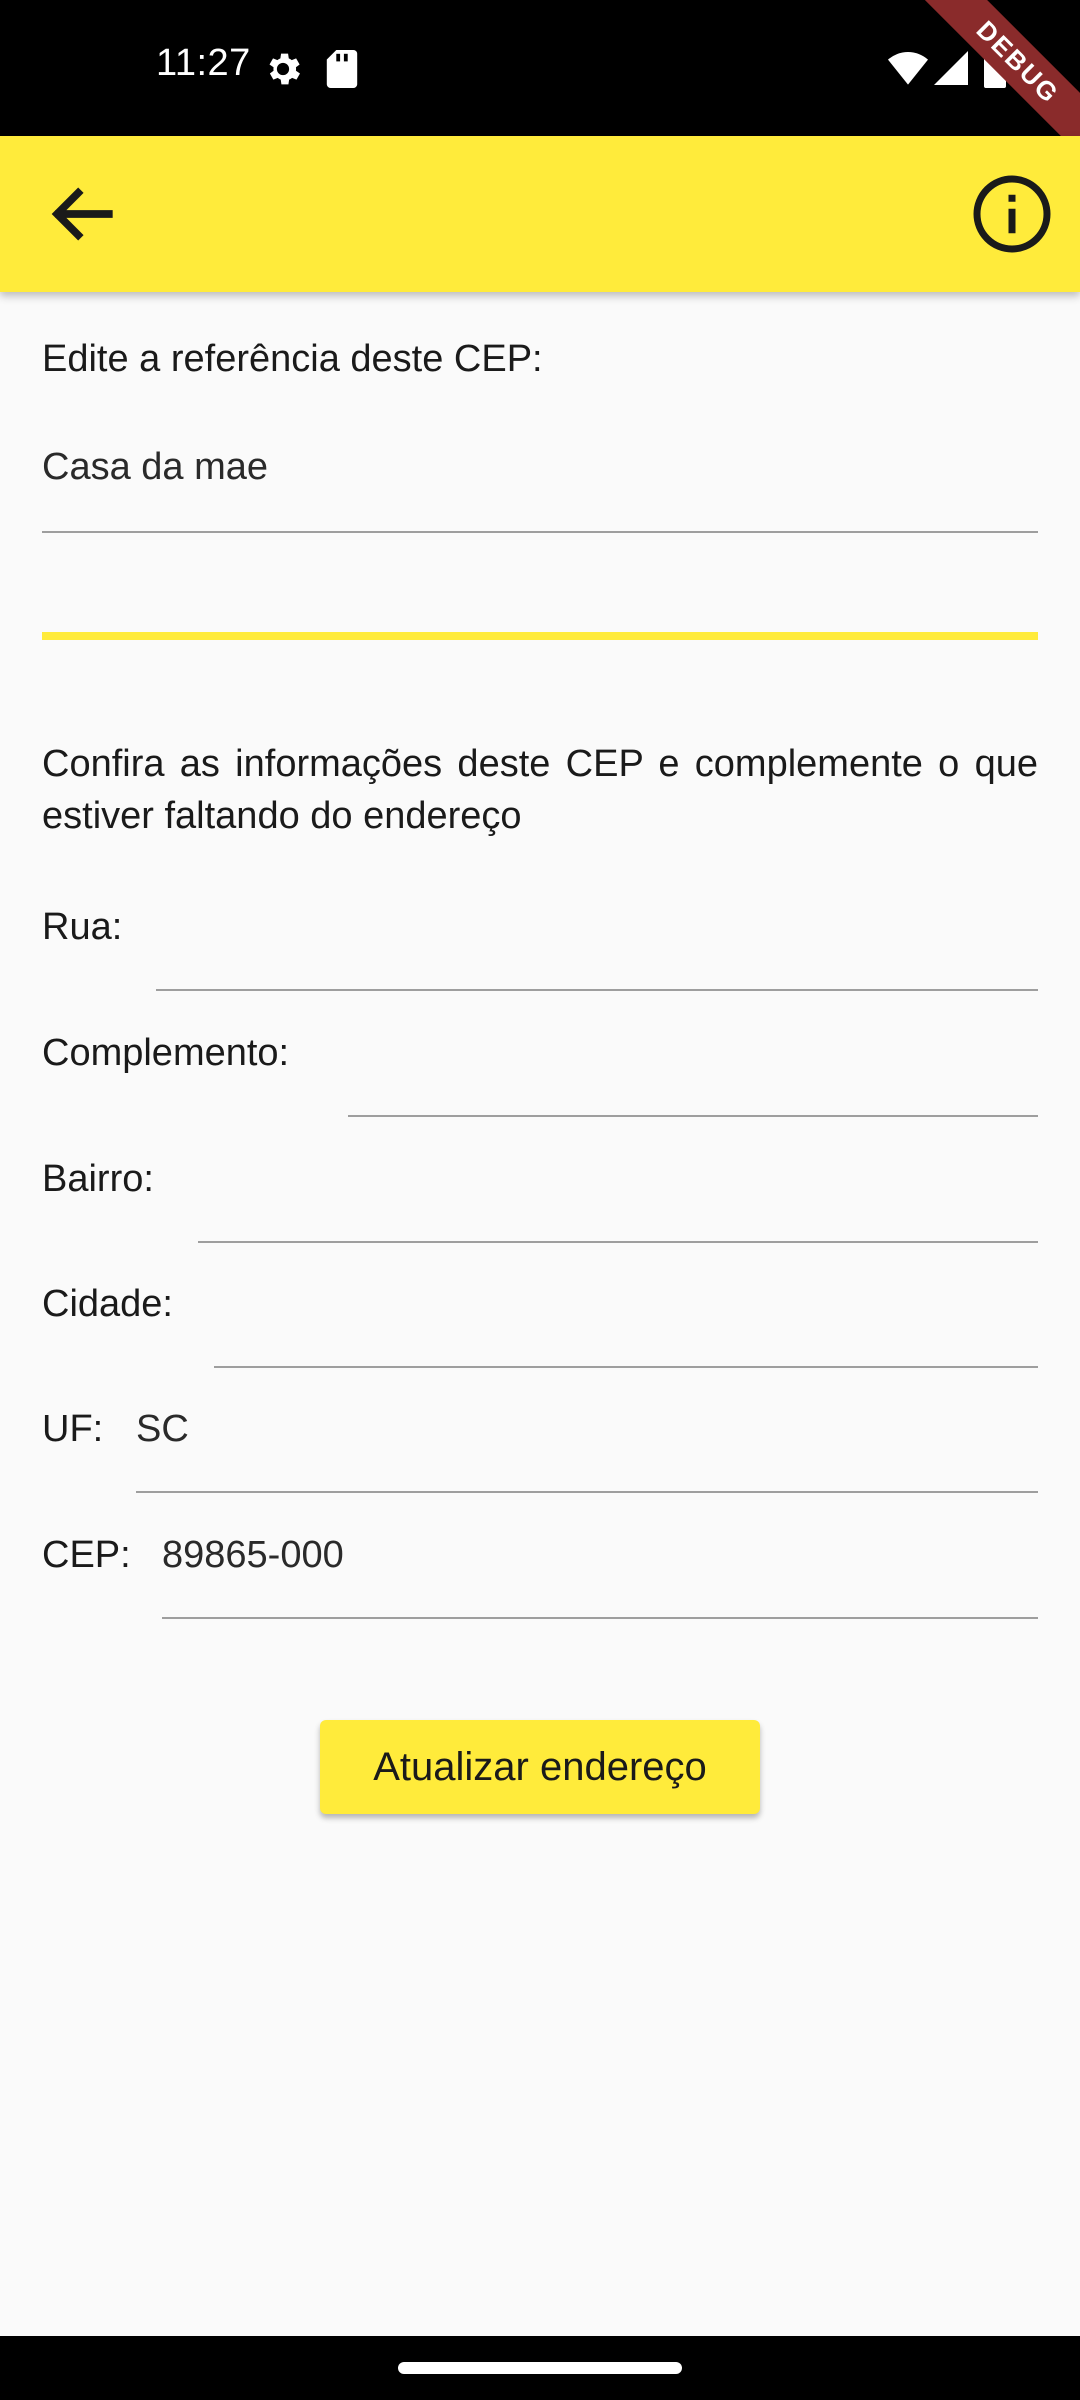  What do you see at coordinates (587, 1429) in the screenshot?
I see `uf-input: SC` at bounding box center [587, 1429].